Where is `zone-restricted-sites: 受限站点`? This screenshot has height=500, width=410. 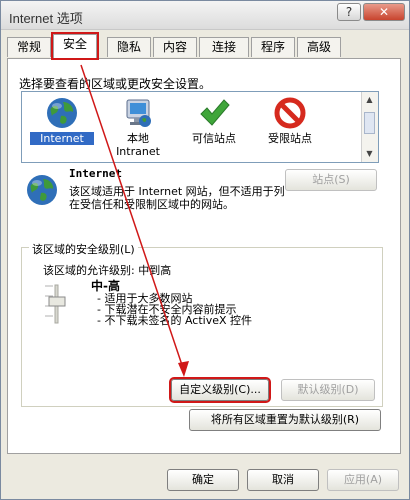 zone-restricted-sites: 受限站点 is located at coordinates (290, 118).